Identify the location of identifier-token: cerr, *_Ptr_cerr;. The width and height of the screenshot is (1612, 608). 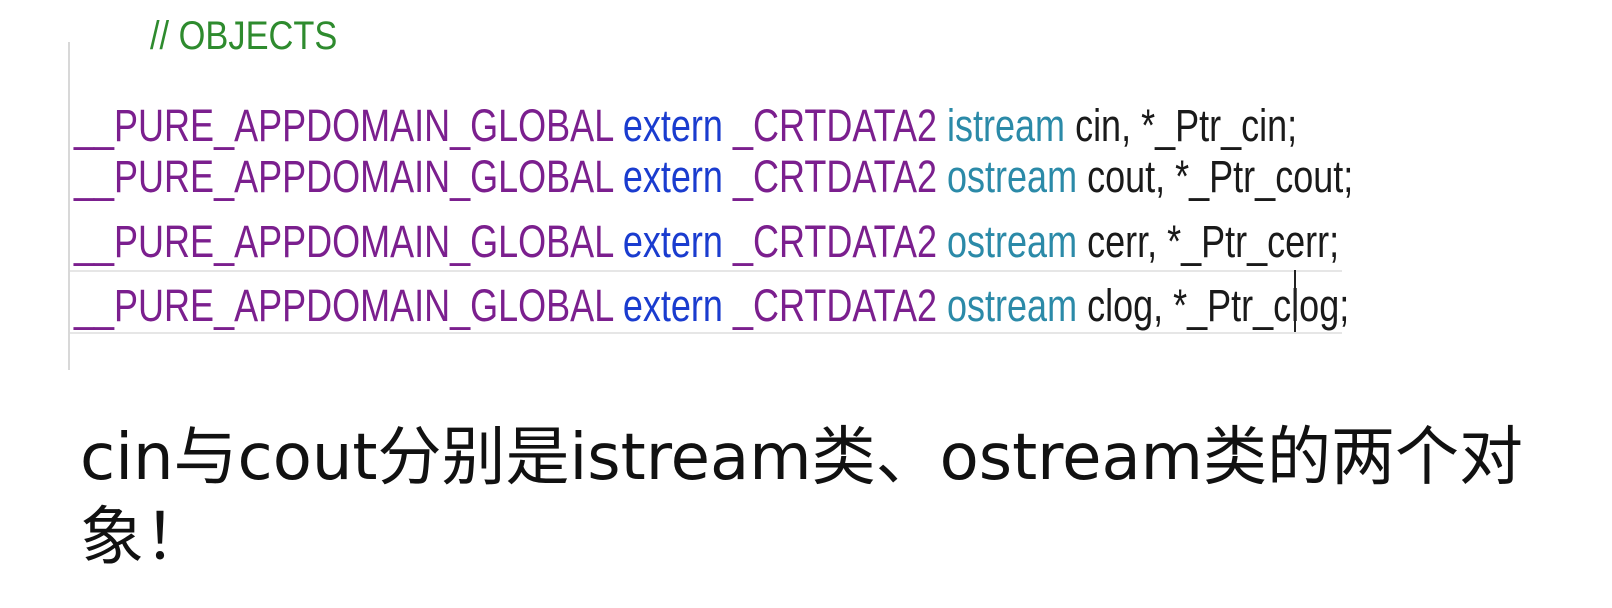
(1213, 241).